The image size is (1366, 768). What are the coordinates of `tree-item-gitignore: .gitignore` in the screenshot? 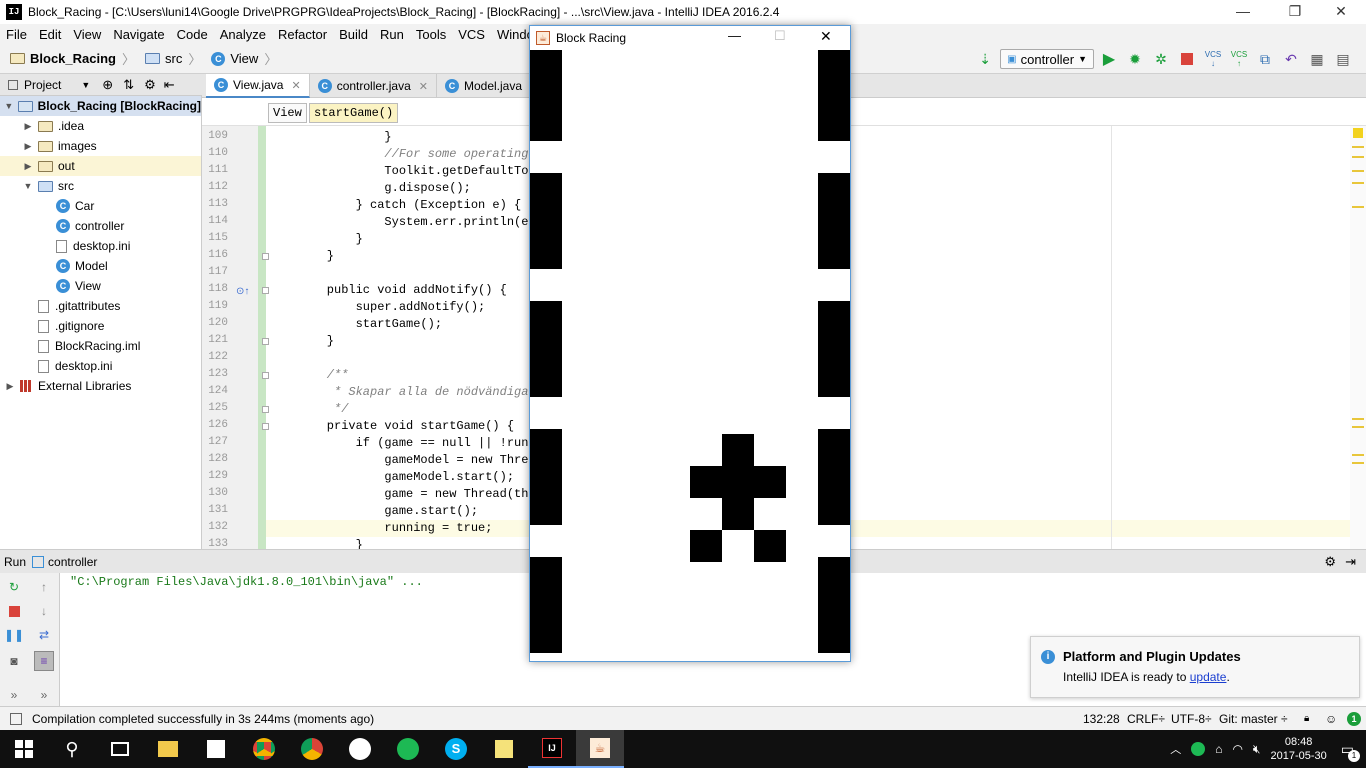 It's located at (100, 326).